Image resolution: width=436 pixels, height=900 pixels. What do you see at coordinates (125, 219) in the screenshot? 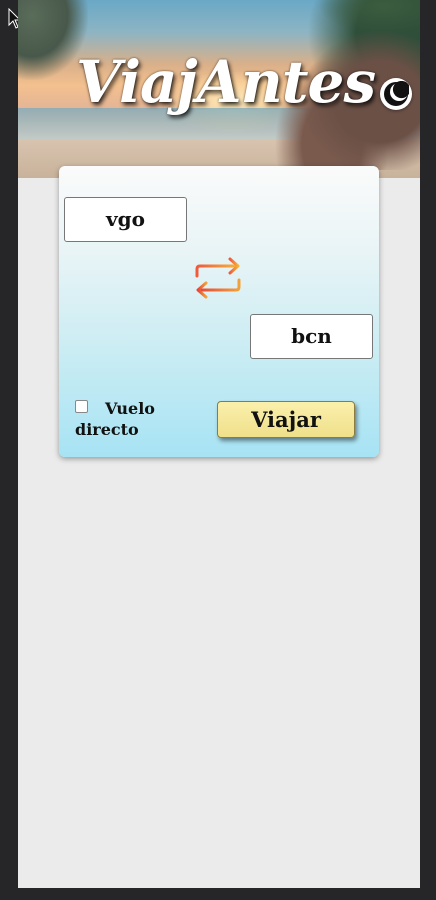
I see `origin-input: vgo` at bounding box center [125, 219].